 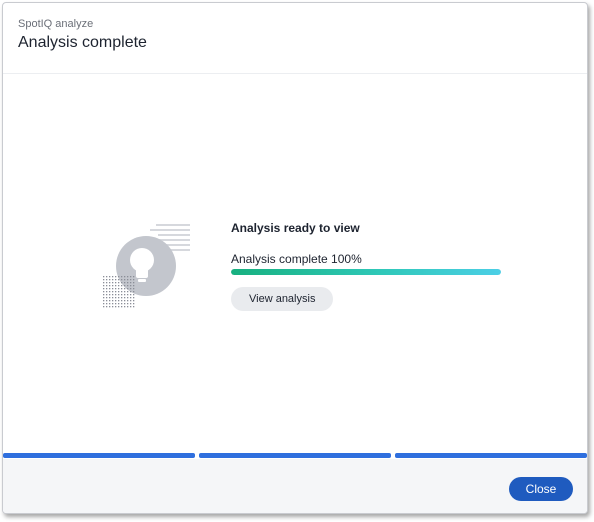 I want to click on dialog-subtitle: SpotIQ analyze, so click(x=56, y=24).